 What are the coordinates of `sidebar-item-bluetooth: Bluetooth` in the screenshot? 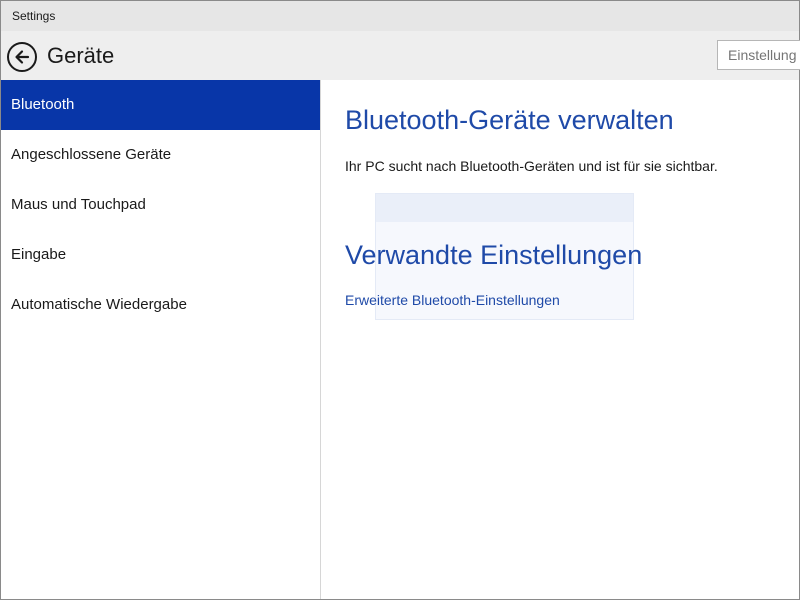 It's located at (160, 105).